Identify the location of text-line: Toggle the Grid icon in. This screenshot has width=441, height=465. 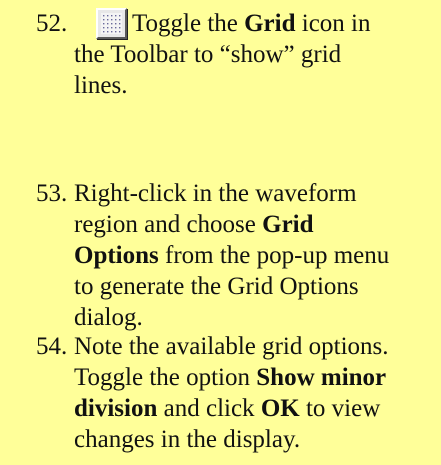
(254, 23).